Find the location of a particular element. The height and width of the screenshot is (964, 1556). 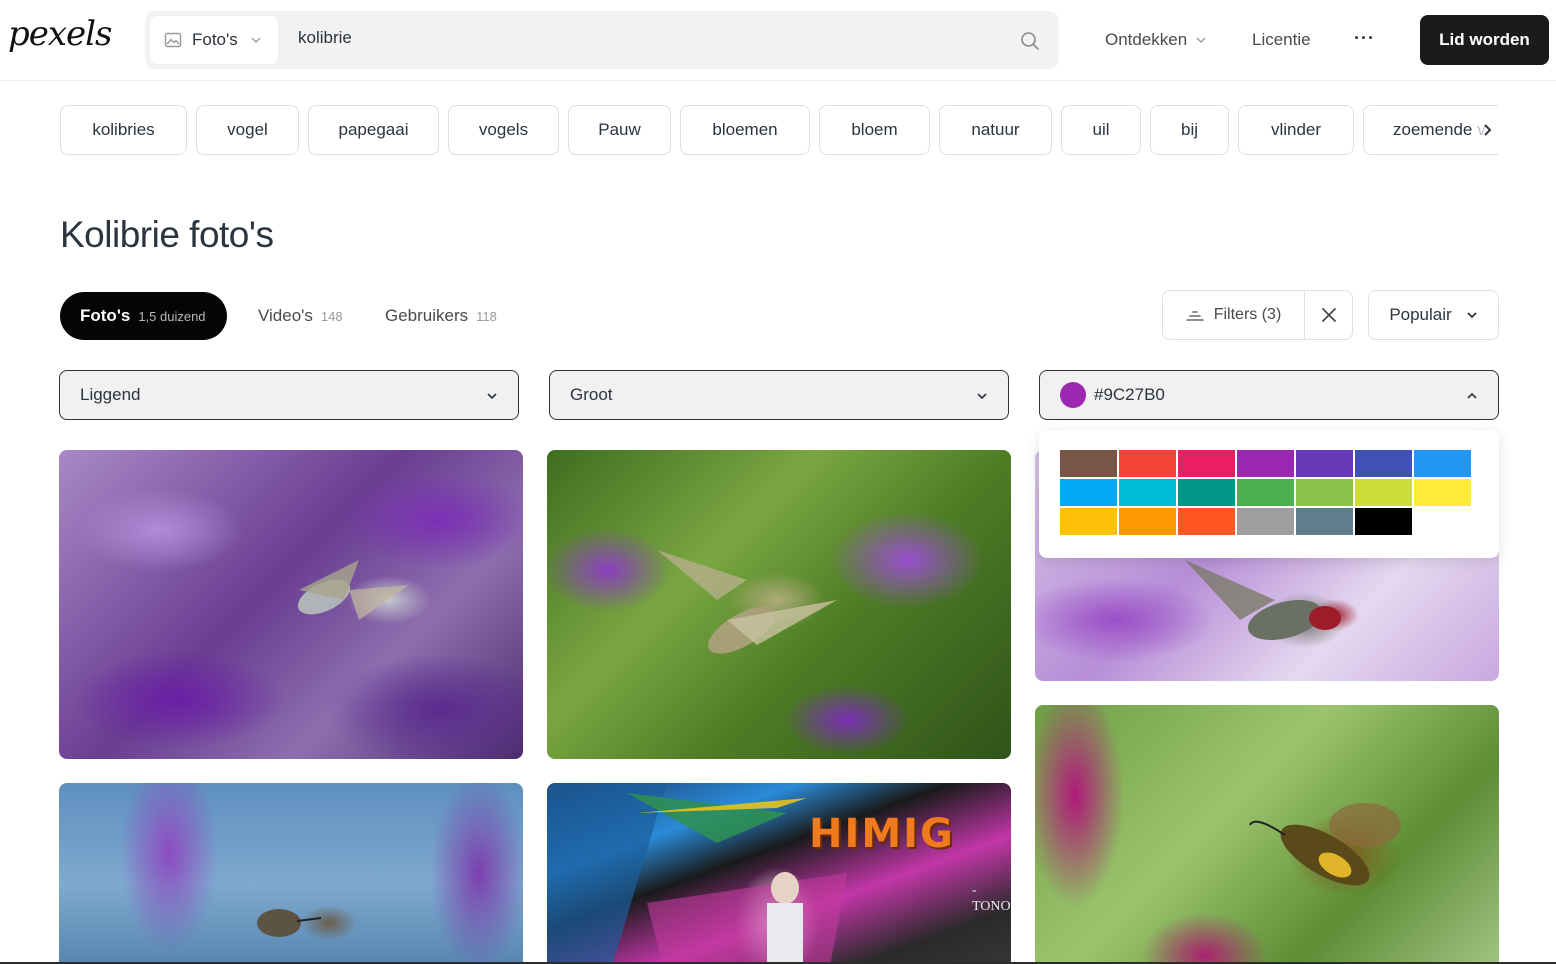

tab-videos: Video's 148 is located at coordinates (300, 316).